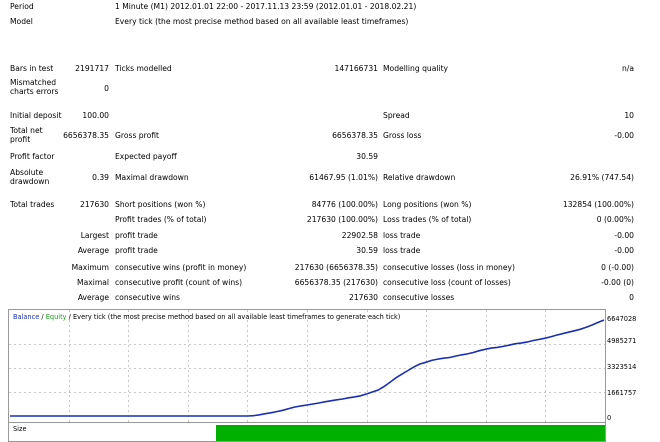 This screenshot has width=660, height=442. Describe the element at coordinates (598, 204) in the screenshot. I see `long-value: 132854 (100.00%)` at that location.